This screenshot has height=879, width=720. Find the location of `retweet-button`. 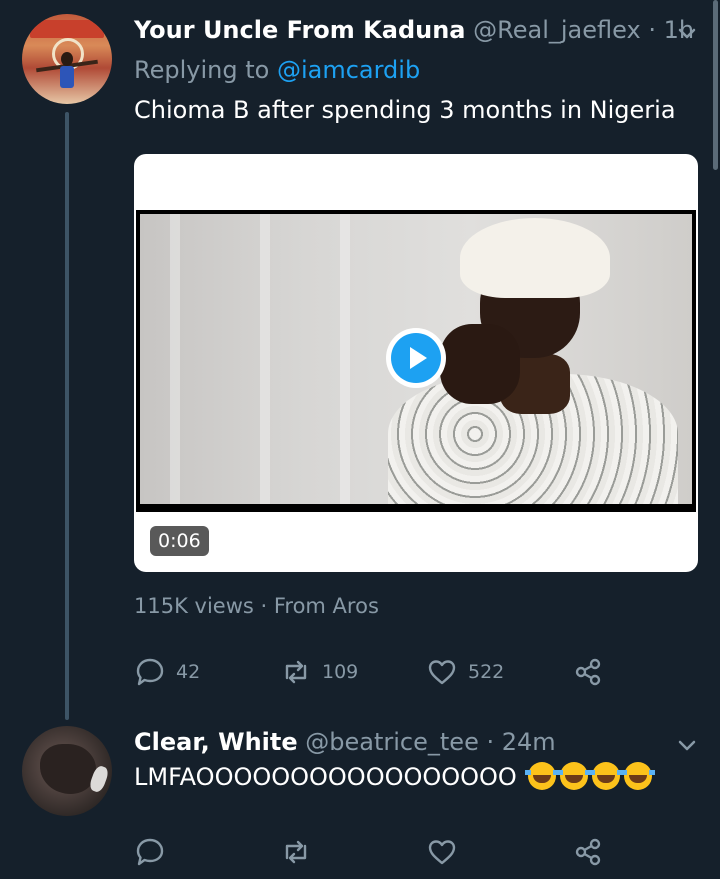

retweet-button is located at coordinates (296, 852).